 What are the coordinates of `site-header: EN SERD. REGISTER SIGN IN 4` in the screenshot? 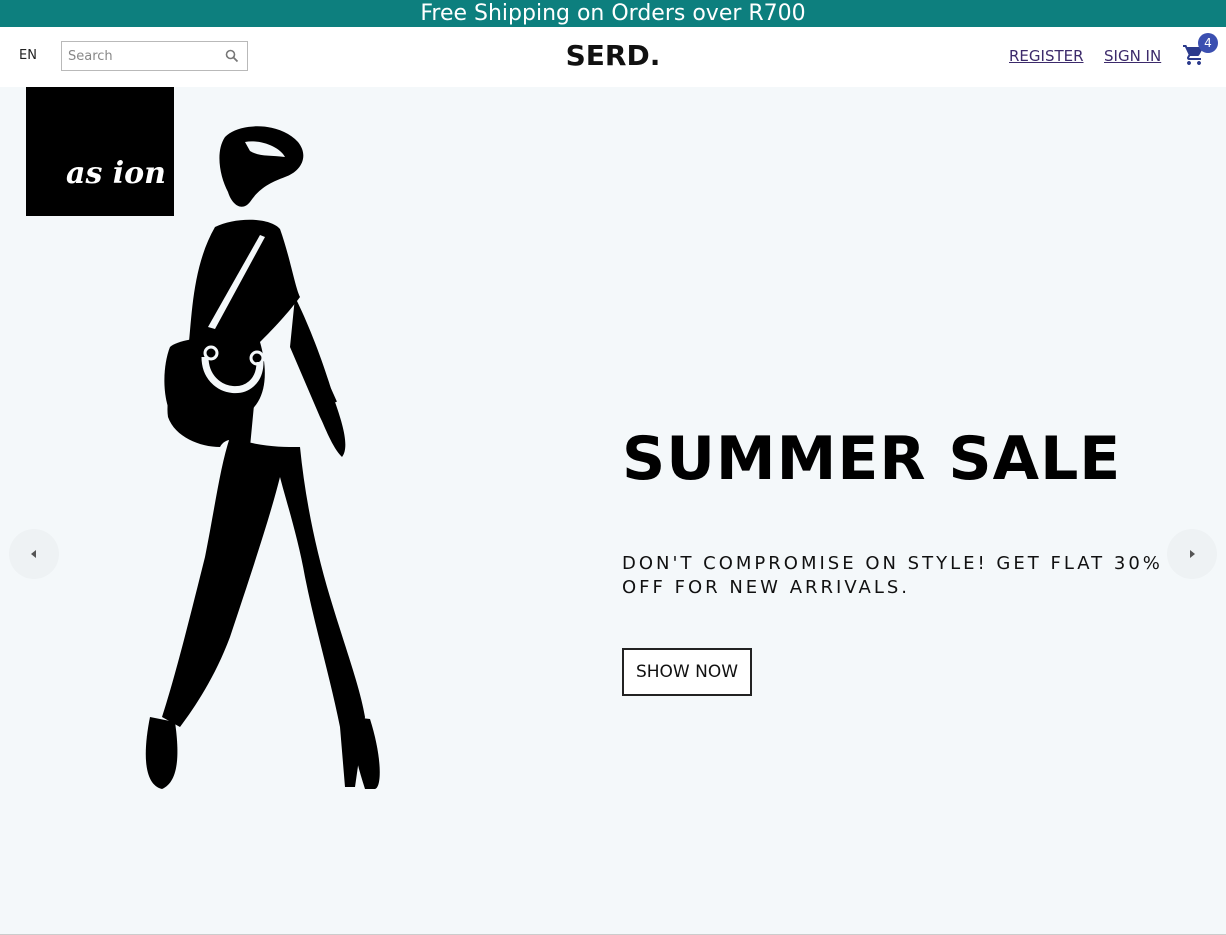 It's located at (613, 57).